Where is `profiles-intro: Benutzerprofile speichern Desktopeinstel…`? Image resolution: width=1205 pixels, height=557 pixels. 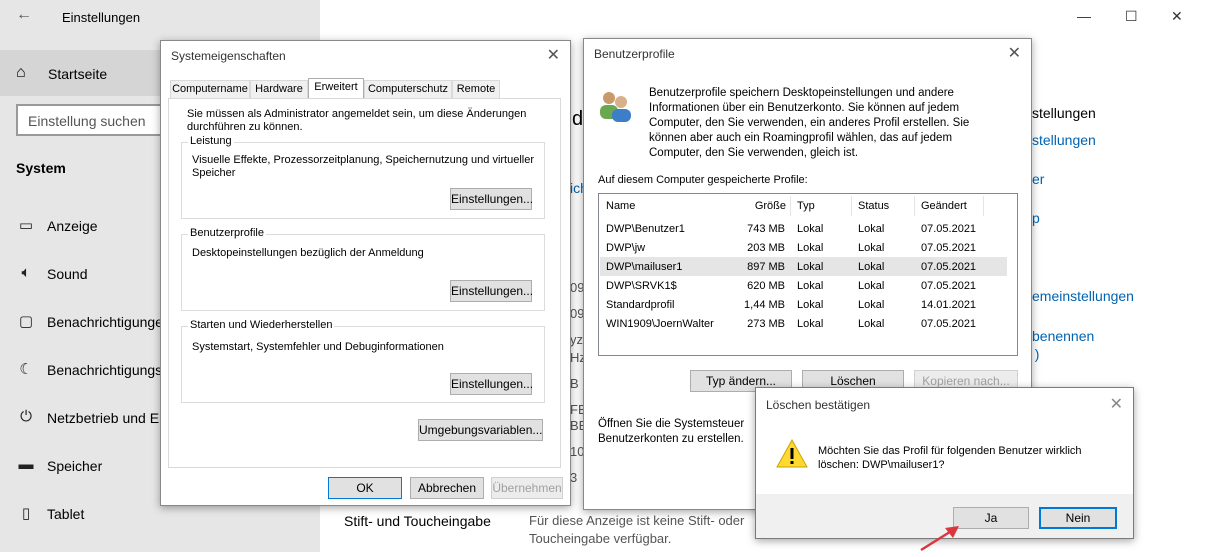 profiles-intro: Benutzerprofile speichern Desktopeinstel… is located at coordinates (809, 123).